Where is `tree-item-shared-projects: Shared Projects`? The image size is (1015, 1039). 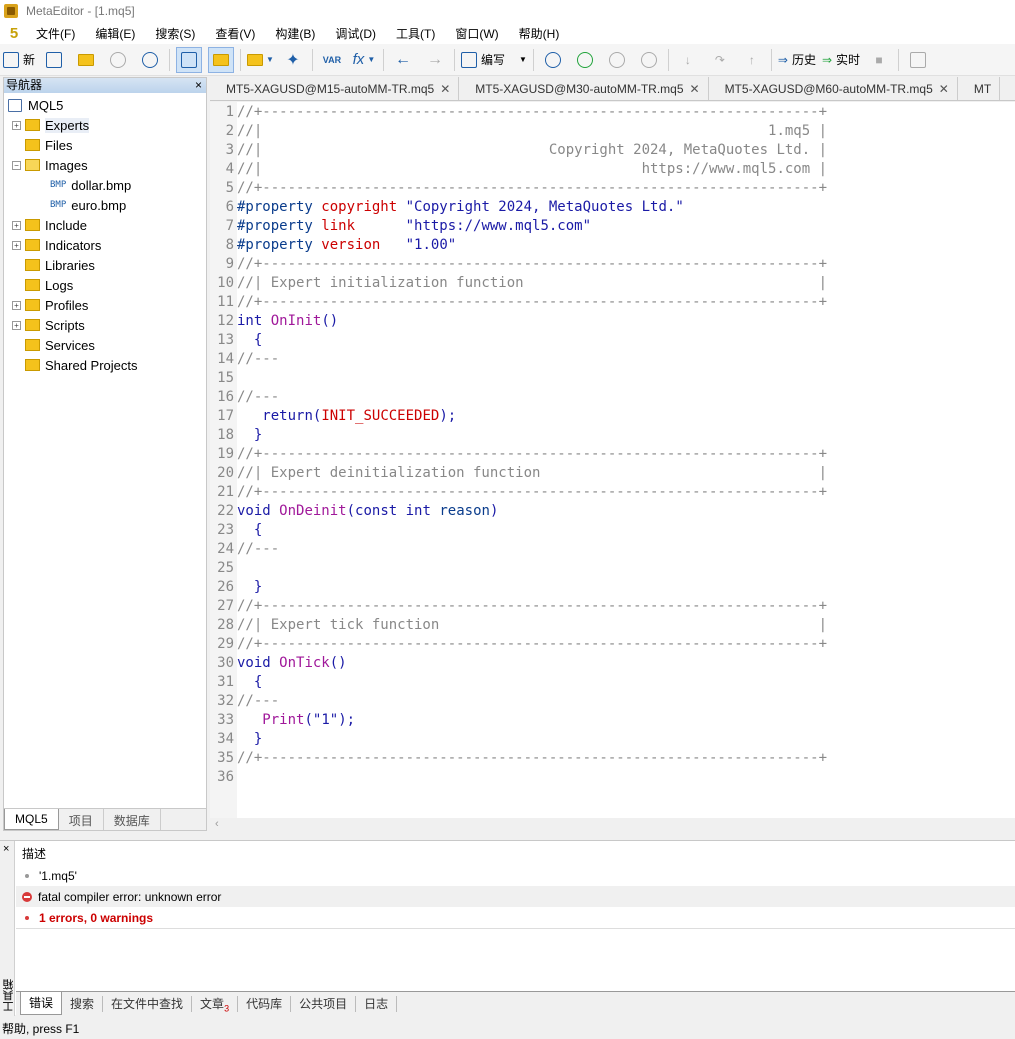
tree-item-shared-projects: Shared Projects is located at coordinates (105, 365).